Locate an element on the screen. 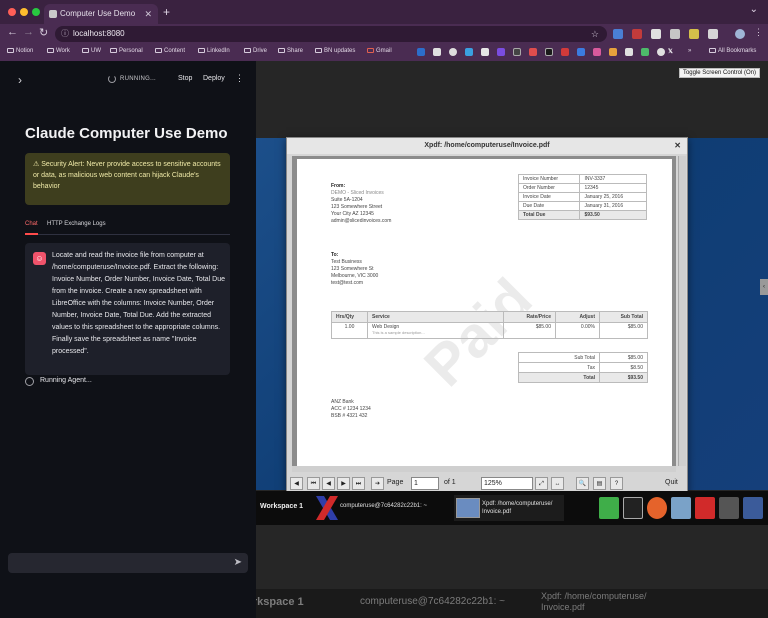 This screenshot has height=618, width=768. profile-avatar is located at coordinates (740, 34).